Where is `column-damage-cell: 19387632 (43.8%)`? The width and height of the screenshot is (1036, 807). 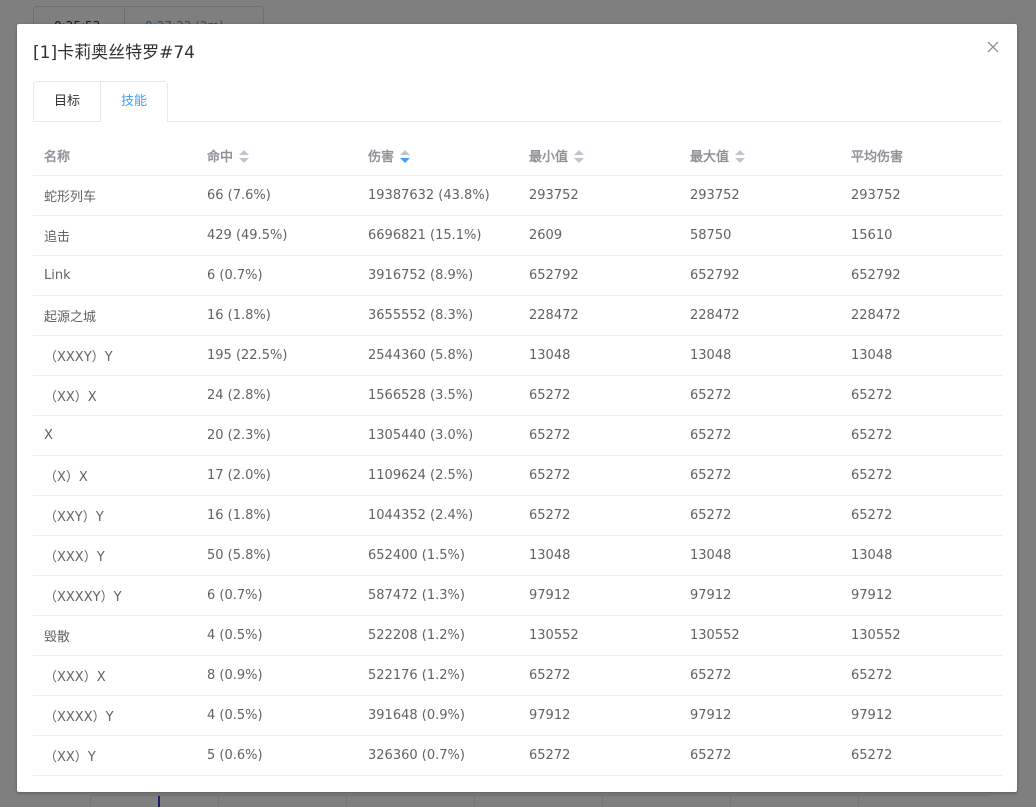
column-damage-cell: 19387632 (43.8%) is located at coordinates (437, 195).